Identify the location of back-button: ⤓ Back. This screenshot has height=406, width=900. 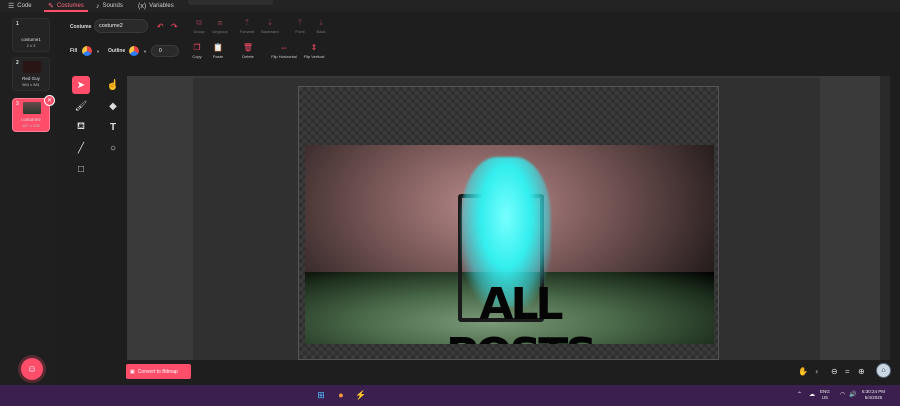
(321, 26).